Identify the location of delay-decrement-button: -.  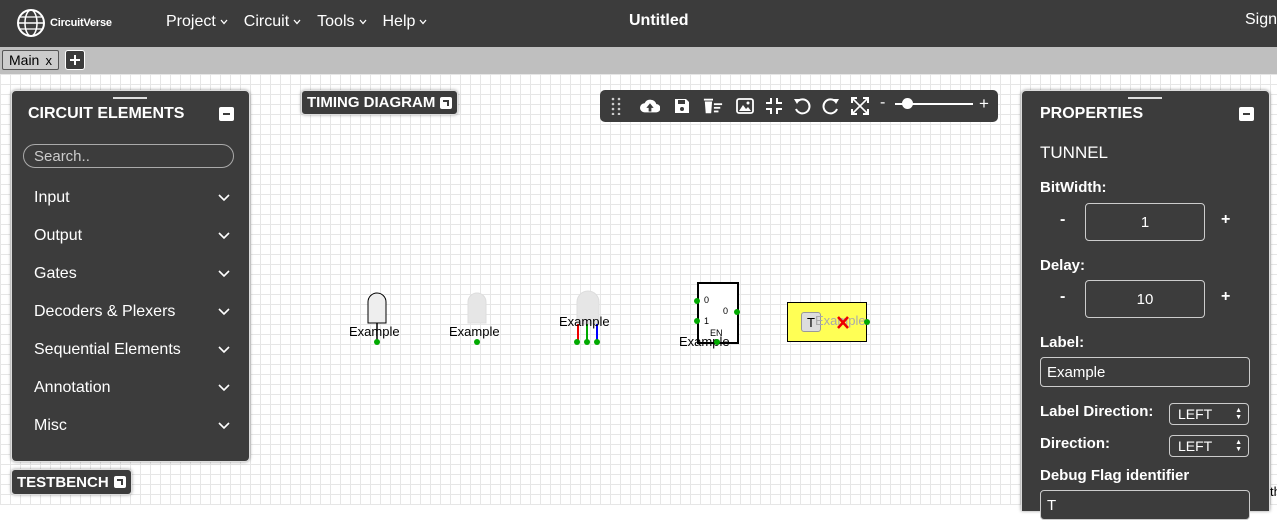
(1062, 297).